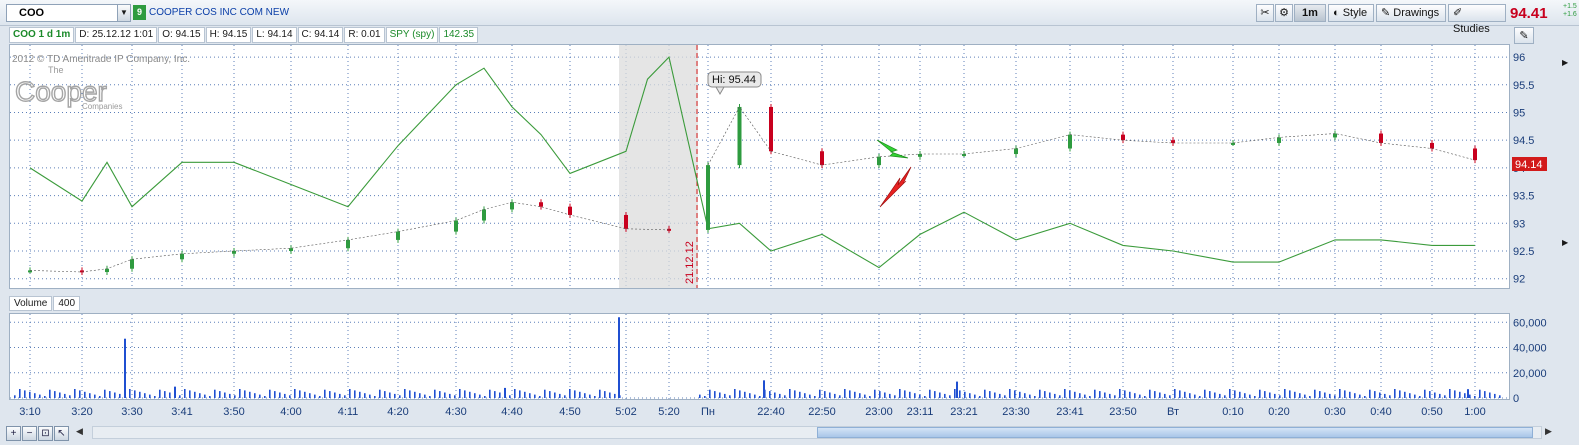 This screenshot has width=1579, height=445. Describe the element at coordinates (13, 433) in the screenshot. I see `zoom-in-button: +` at that location.